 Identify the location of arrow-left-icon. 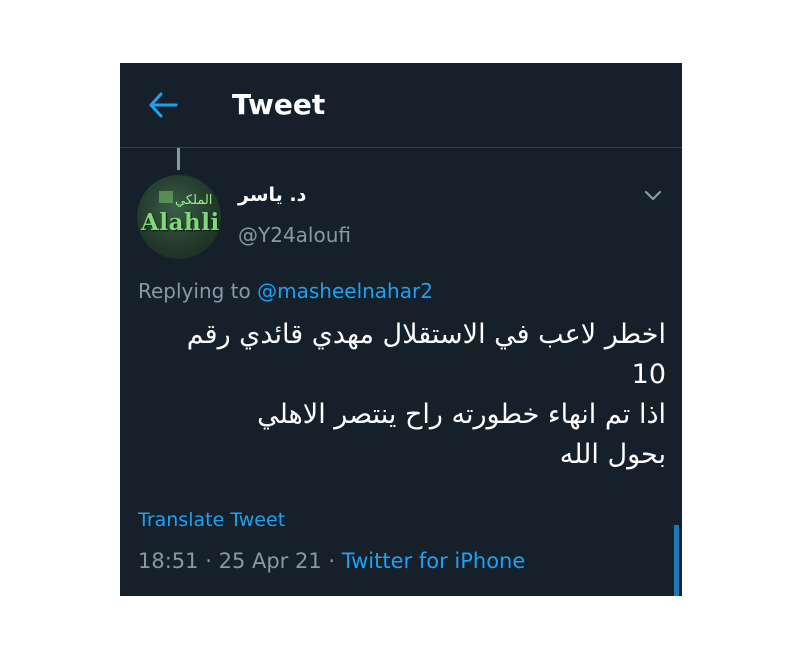
(163, 105).